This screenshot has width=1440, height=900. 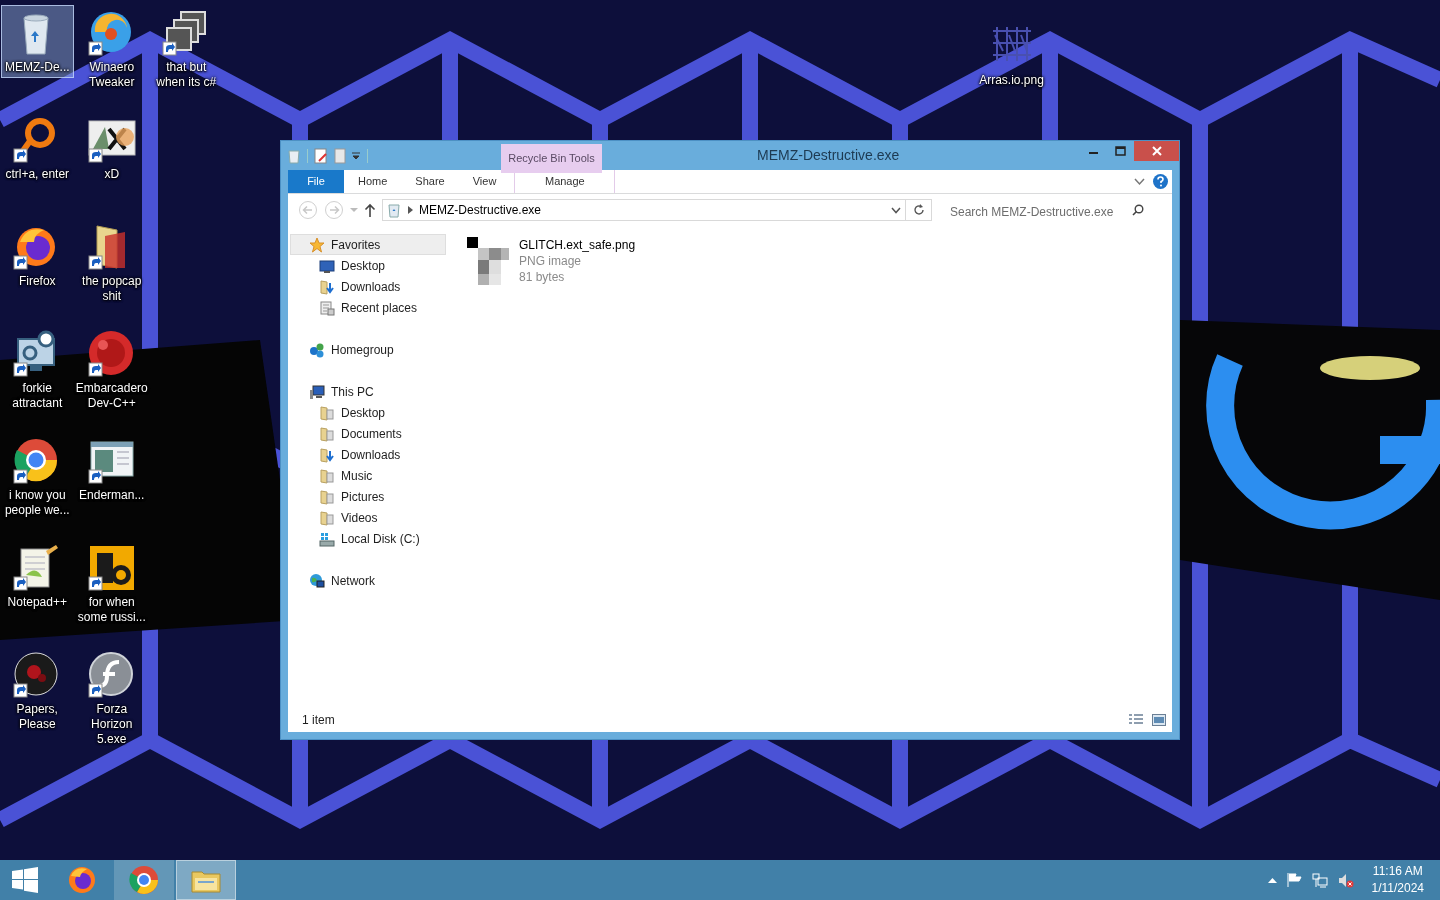 I want to click on chevron-up-icon, so click(x=1272, y=880).